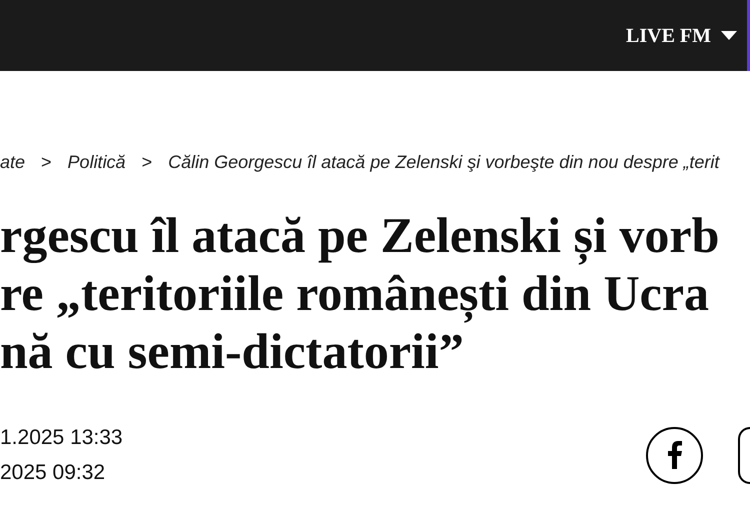  I want to click on breadcrumb-link: ate, so click(13, 162).